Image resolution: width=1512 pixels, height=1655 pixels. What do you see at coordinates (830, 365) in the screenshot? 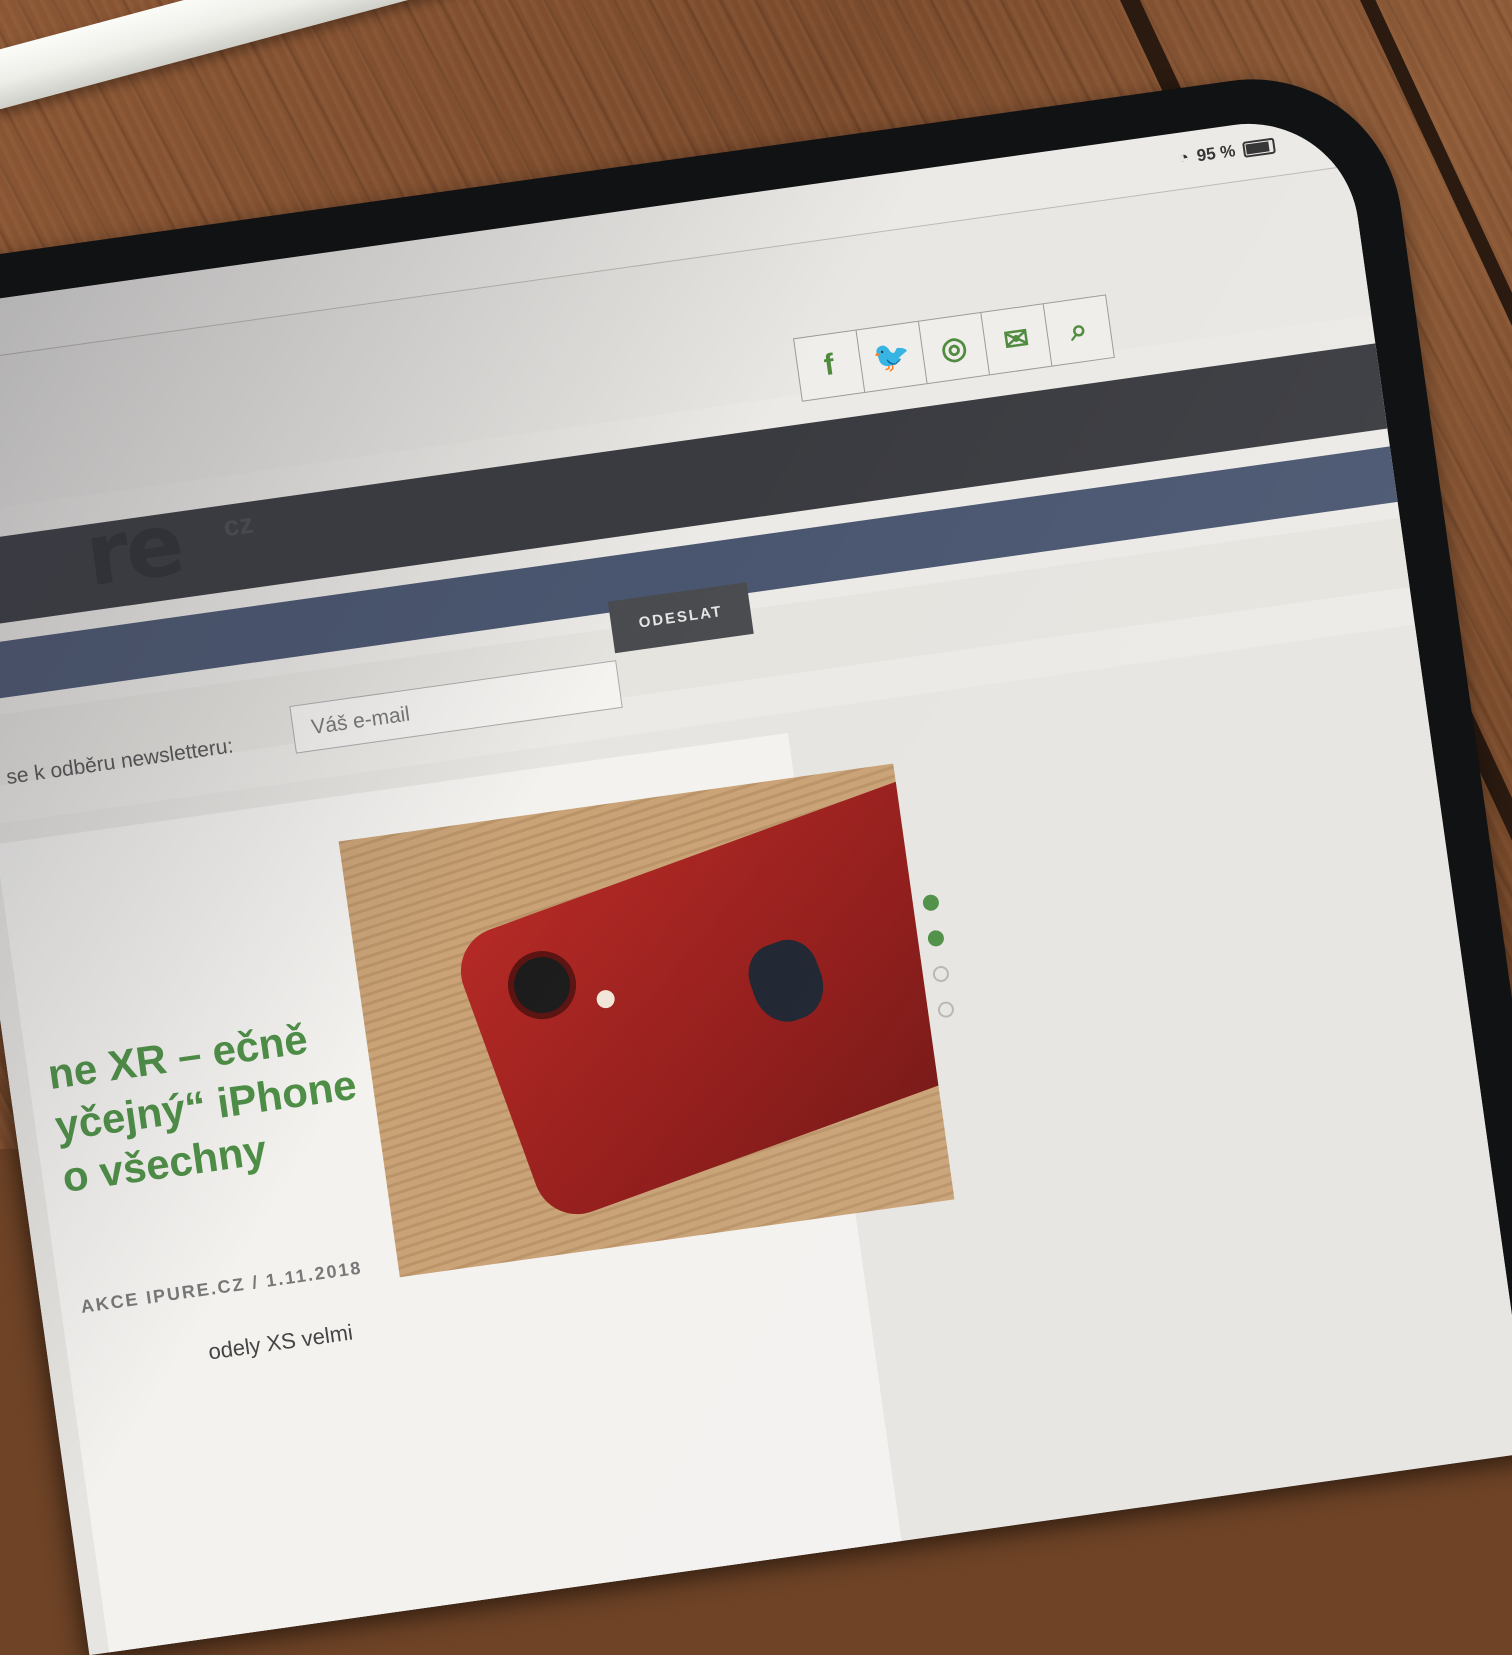
I see `facebook-icon: f` at bounding box center [830, 365].